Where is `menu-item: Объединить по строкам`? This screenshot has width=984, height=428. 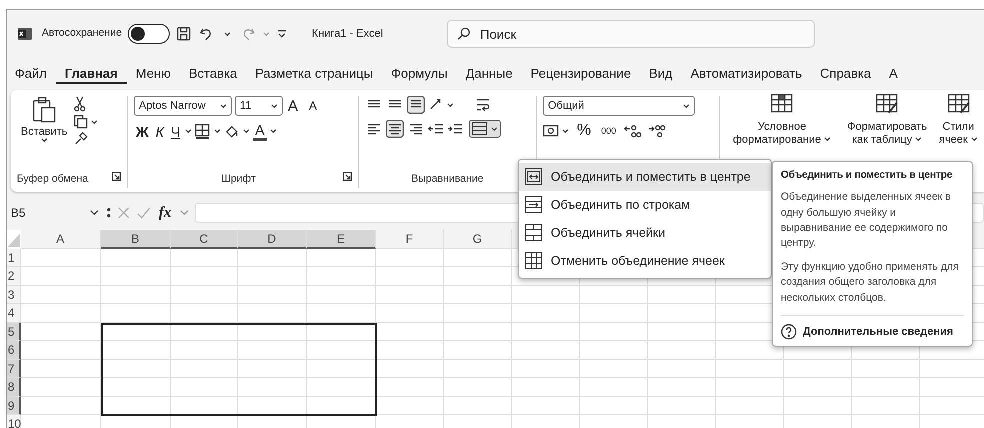 menu-item: Объединить по строкам is located at coordinates (645, 205).